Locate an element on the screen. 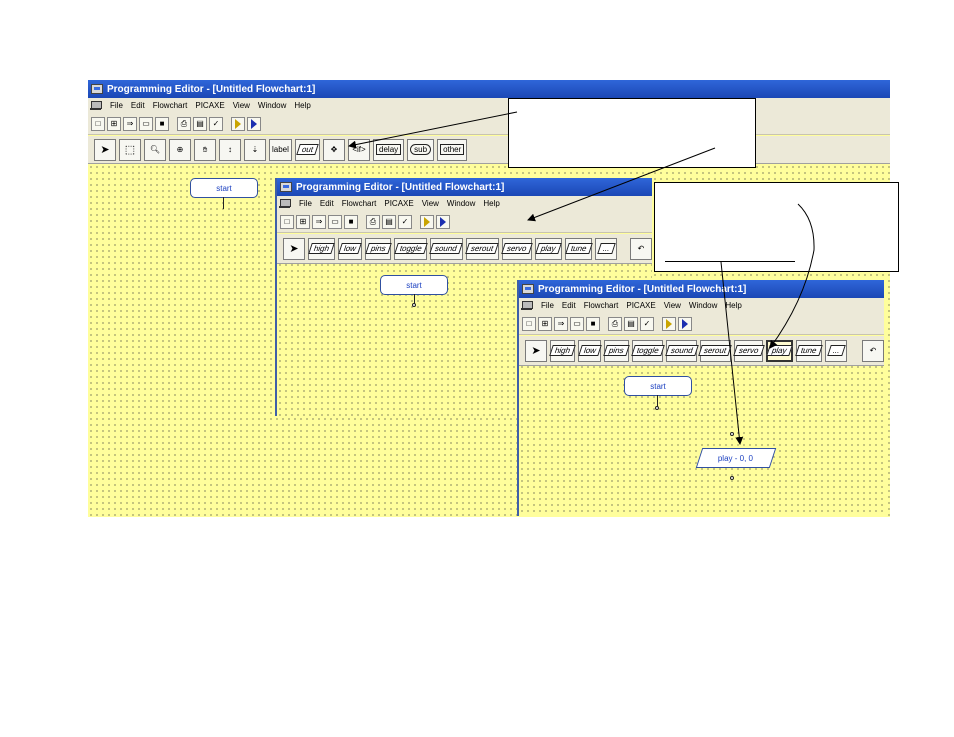 Image resolution: width=954 pixels, height=737 pixels. arrow-to-play-block is located at coordinates (732, 353).